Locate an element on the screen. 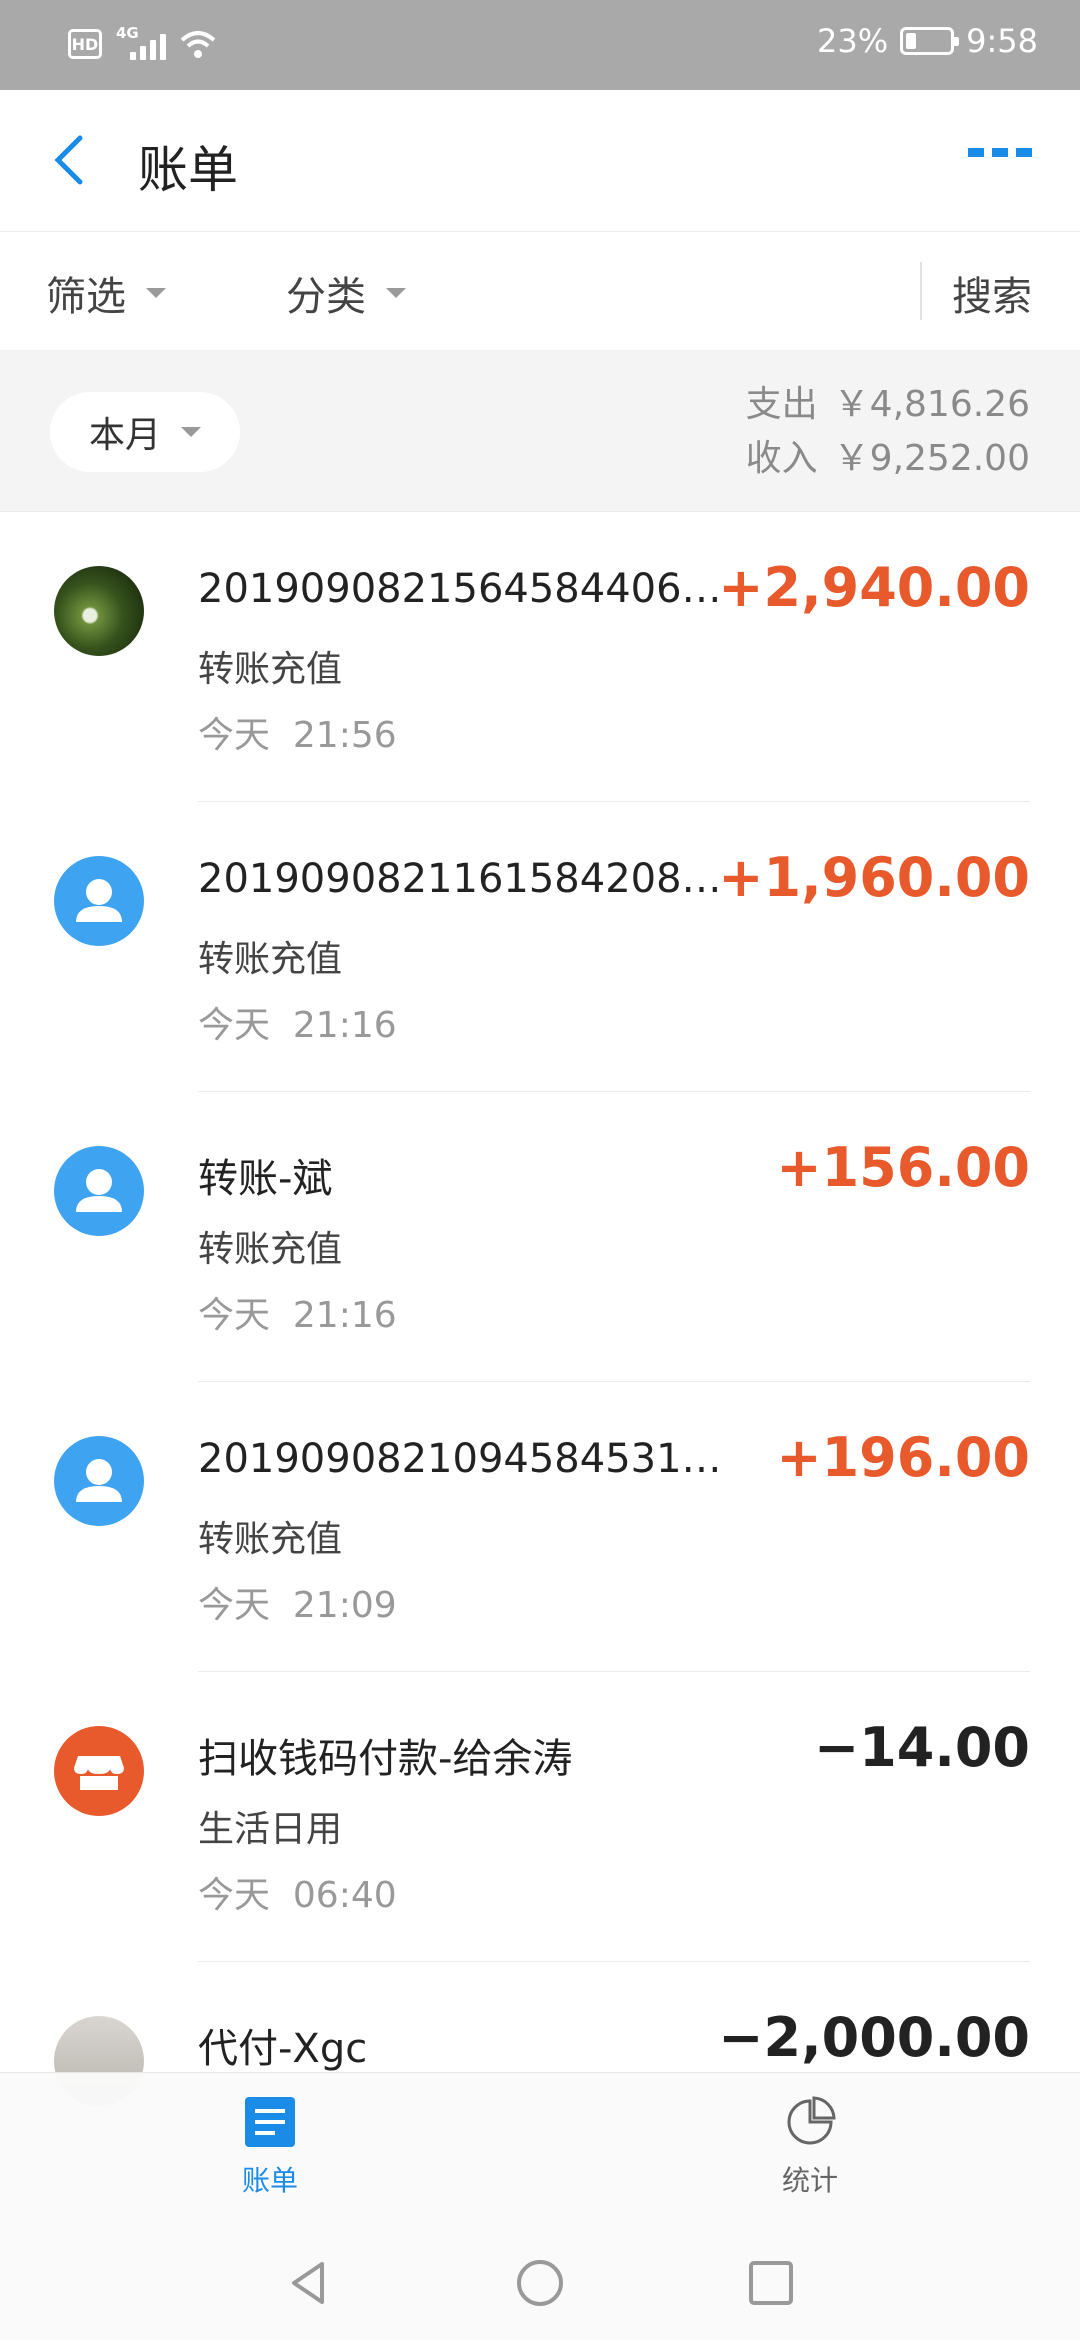 This screenshot has width=1080, height=2340. divider is located at coordinates (921, 291).